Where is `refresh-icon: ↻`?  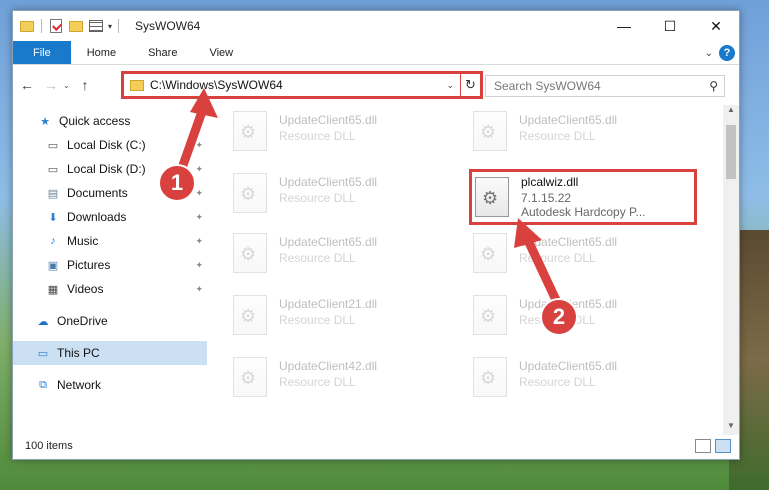
refresh-icon: ↻ is located at coordinates (470, 85).